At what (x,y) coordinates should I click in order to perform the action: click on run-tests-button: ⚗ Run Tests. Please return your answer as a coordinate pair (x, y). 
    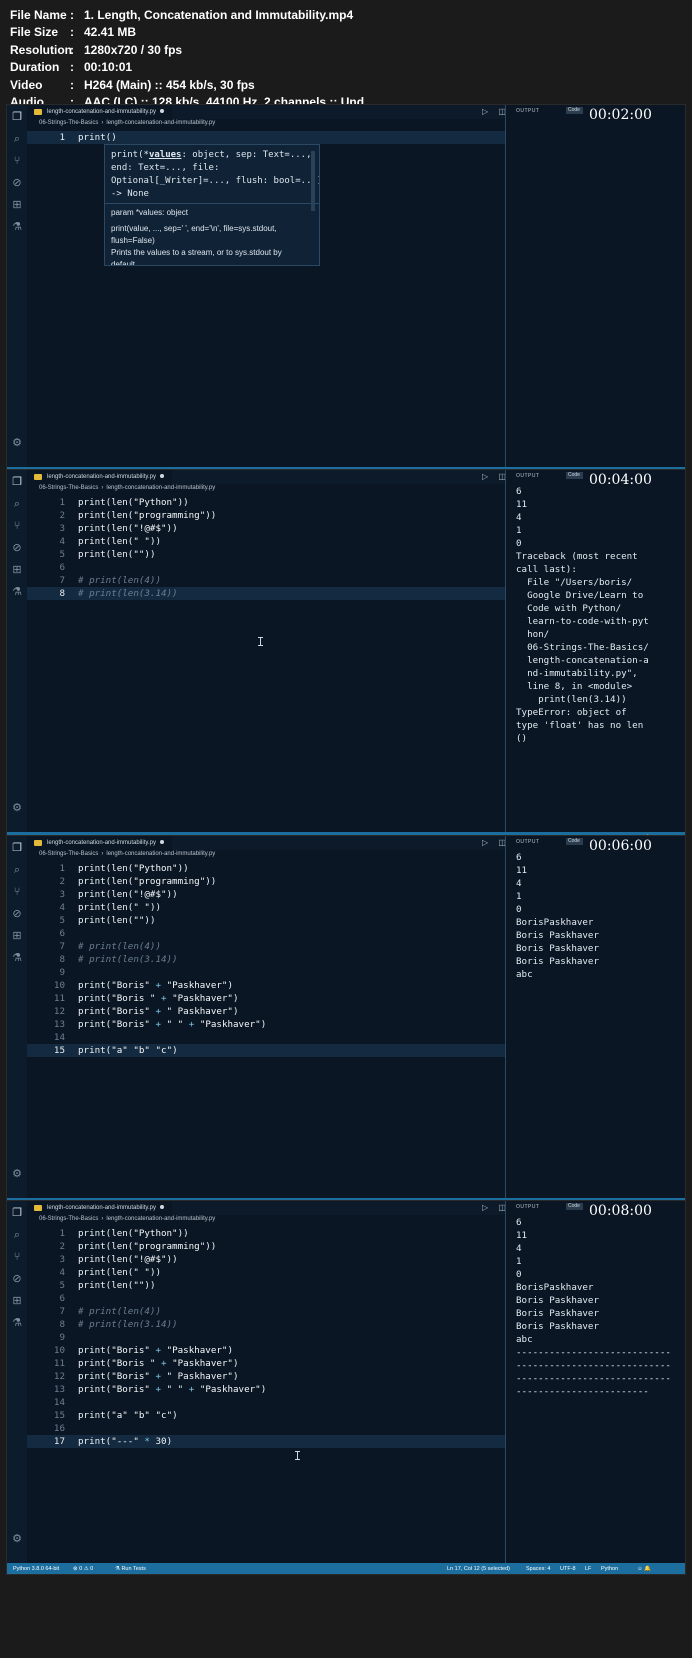
    Looking at the image, I should click on (130, 1568).